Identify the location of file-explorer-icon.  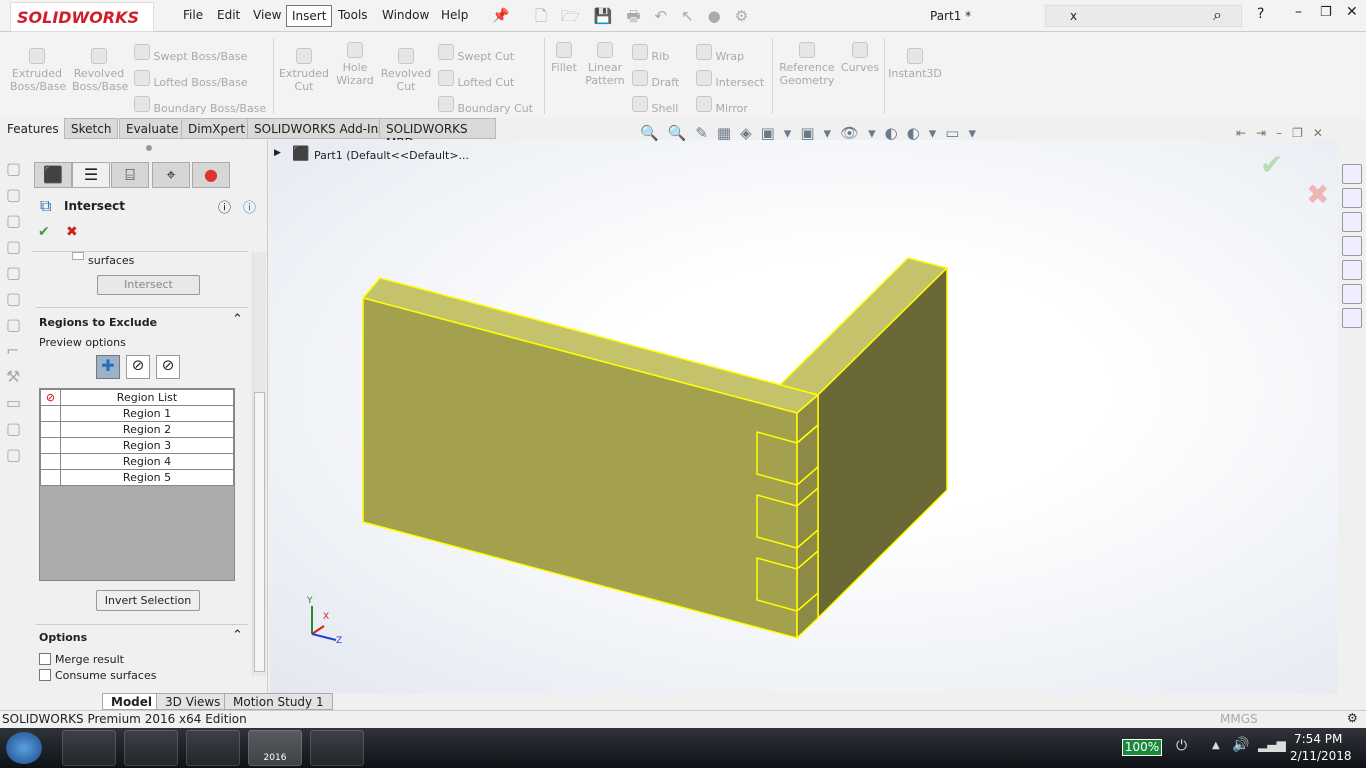
(1352, 222).